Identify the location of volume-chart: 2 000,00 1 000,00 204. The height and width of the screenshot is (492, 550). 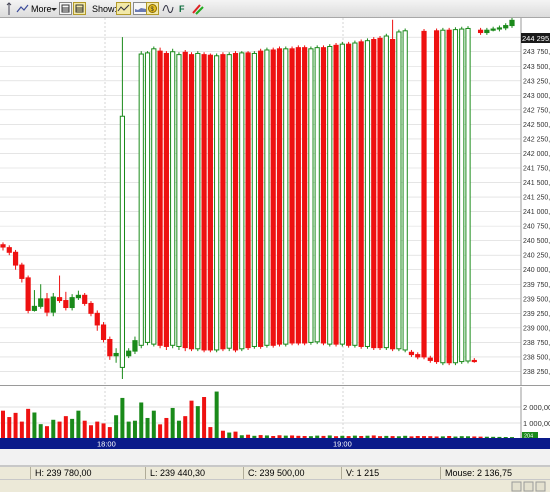
(275, 413).